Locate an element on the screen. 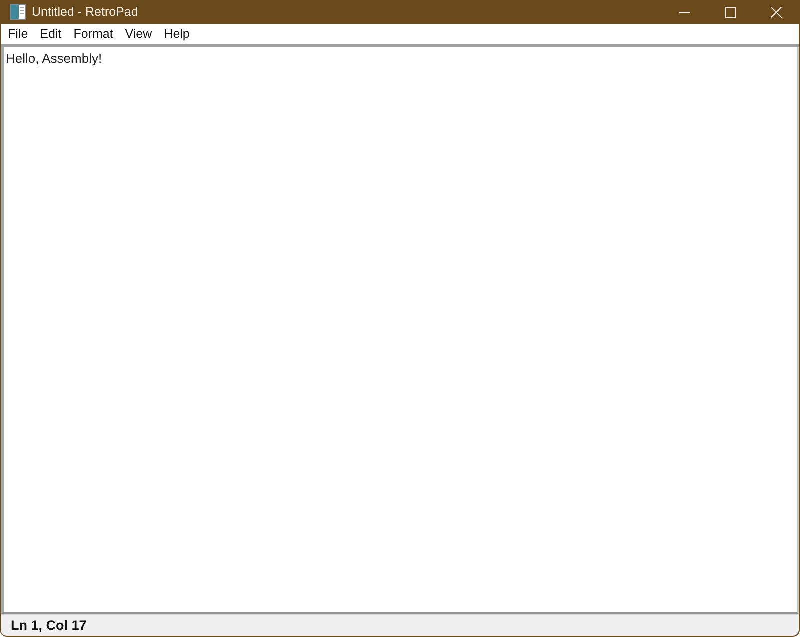 The image size is (800, 637). menu-item: Format is located at coordinates (94, 34).